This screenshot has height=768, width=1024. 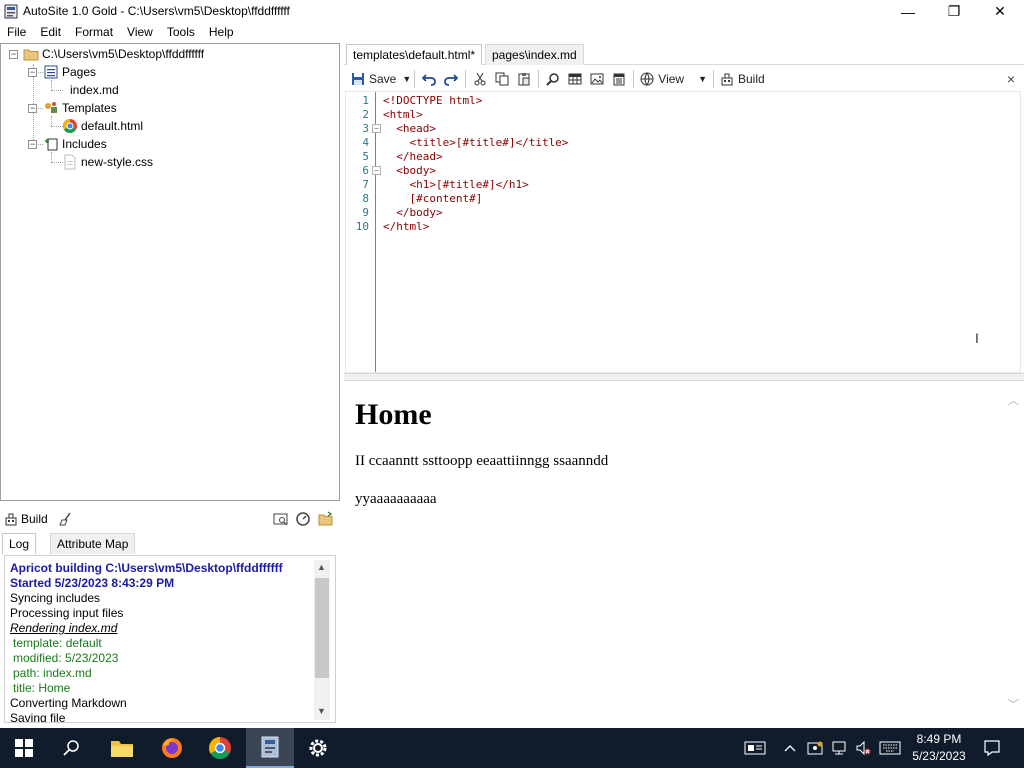 What do you see at coordinates (172, 748) in the screenshot?
I see `firefox-icon` at bounding box center [172, 748].